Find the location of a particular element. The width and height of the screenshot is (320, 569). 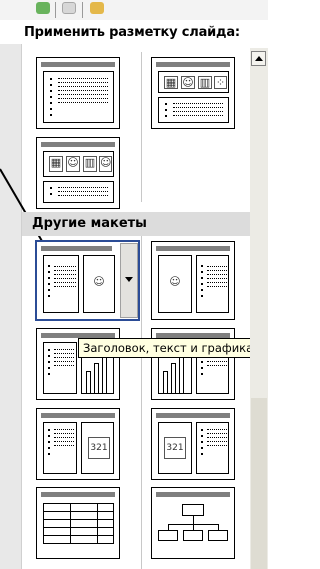

layout-text-clip: 321 is located at coordinates (78, 444).